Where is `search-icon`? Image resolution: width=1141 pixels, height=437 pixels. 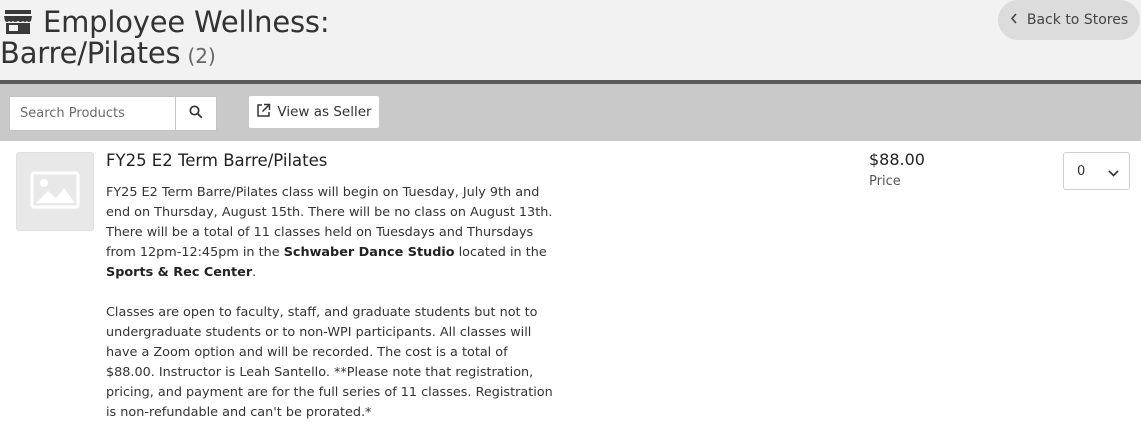 search-icon is located at coordinates (196, 113).